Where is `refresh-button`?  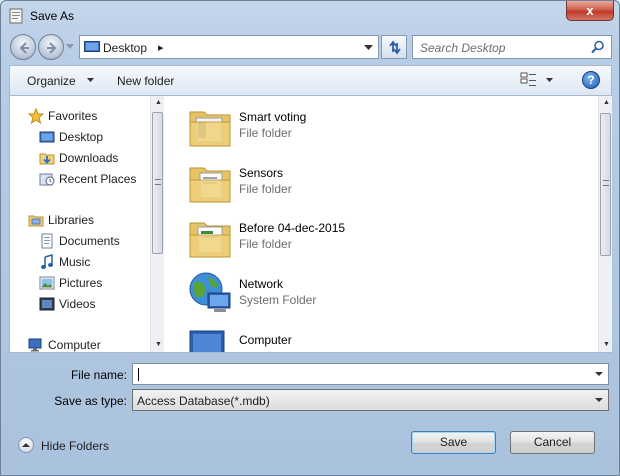
refresh-button is located at coordinates (394, 47).